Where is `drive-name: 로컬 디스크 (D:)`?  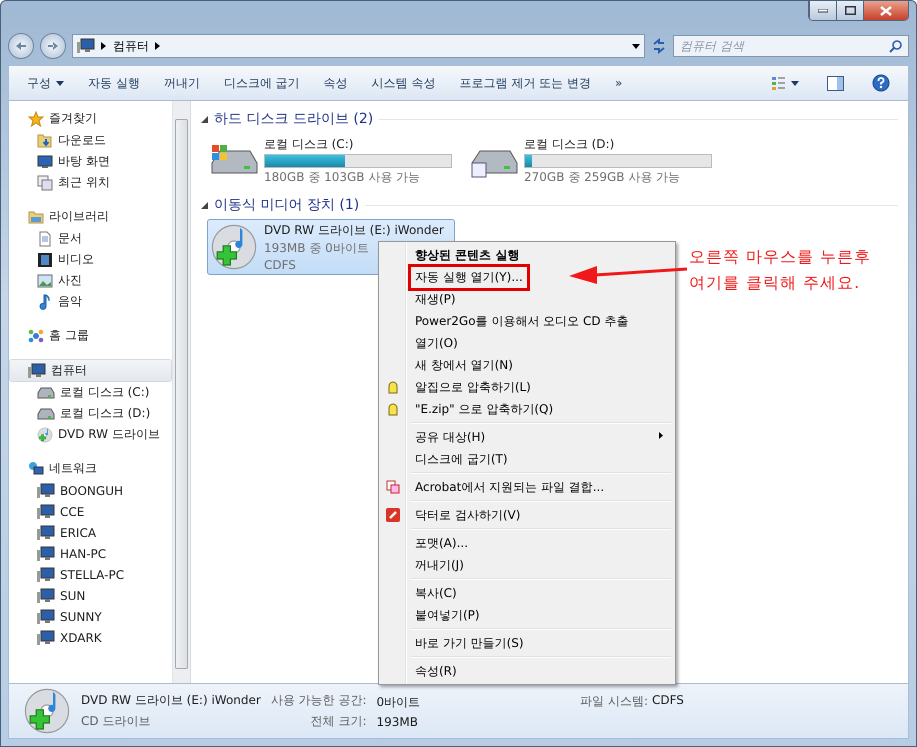 drive-name: 로컬 디스크 (D:) is located at coordinates (569, 144).